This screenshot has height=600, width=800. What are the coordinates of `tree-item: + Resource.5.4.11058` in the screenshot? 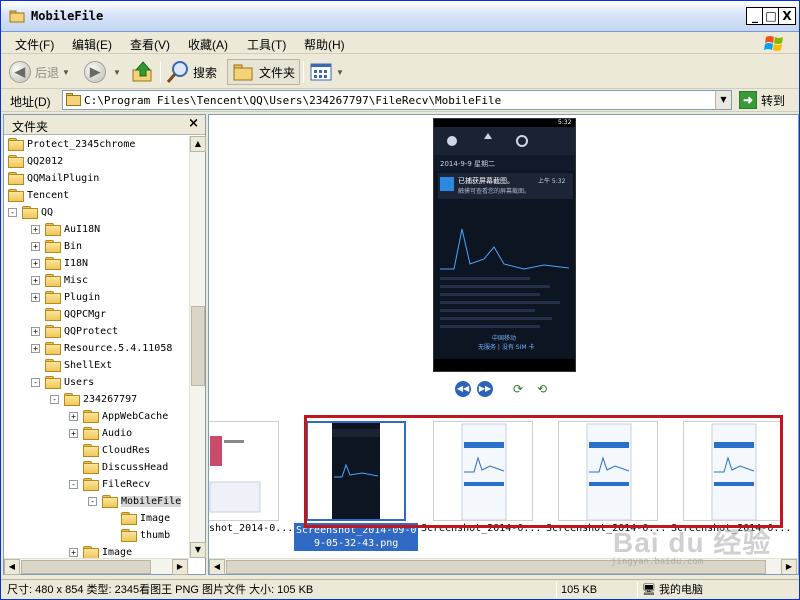 It's located at (101, 348).